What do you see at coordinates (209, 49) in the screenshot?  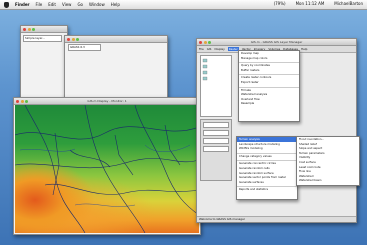 I see `gis-menu-gis: GIS` at bounding box center [209, 49].